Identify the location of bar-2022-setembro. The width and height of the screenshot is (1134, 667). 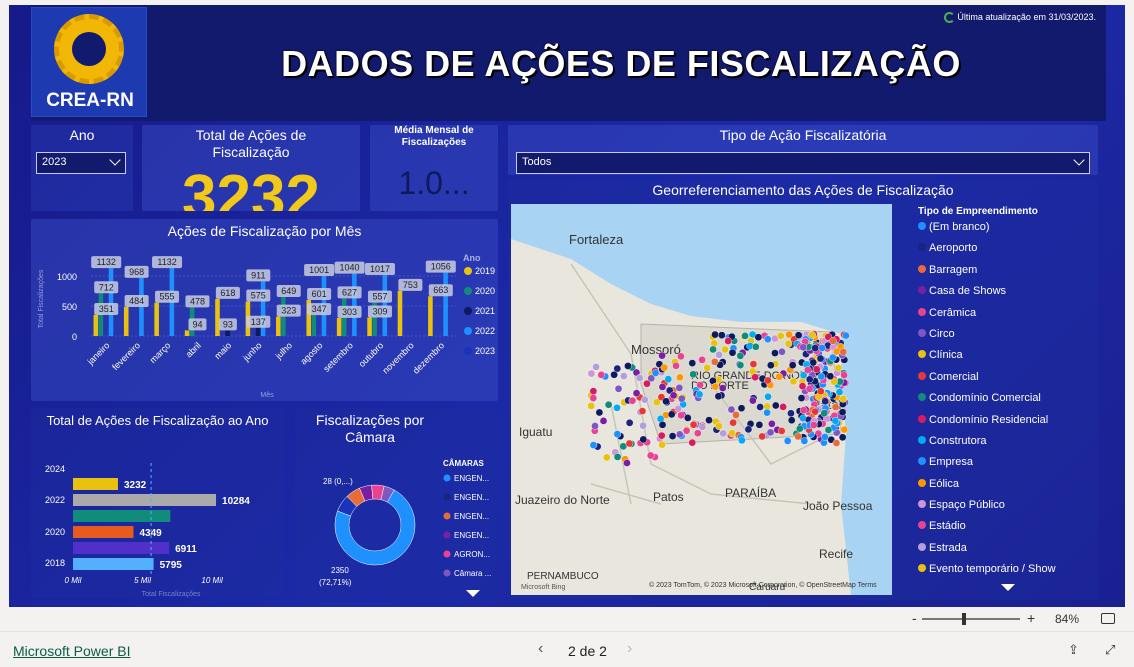
(354, 304).